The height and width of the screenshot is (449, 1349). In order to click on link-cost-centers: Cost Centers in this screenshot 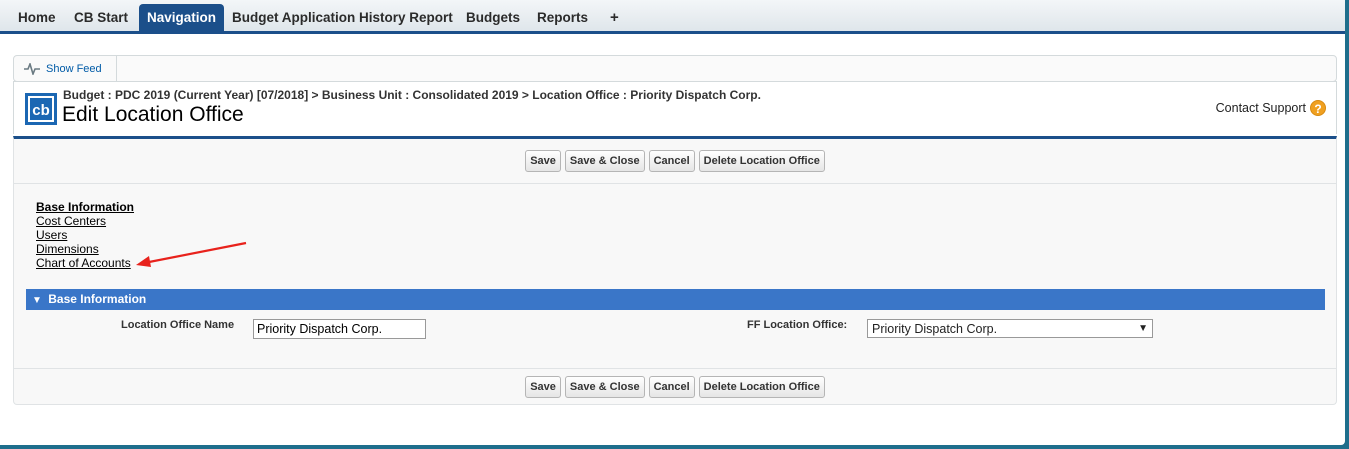, I will do `click(85, 221)`.